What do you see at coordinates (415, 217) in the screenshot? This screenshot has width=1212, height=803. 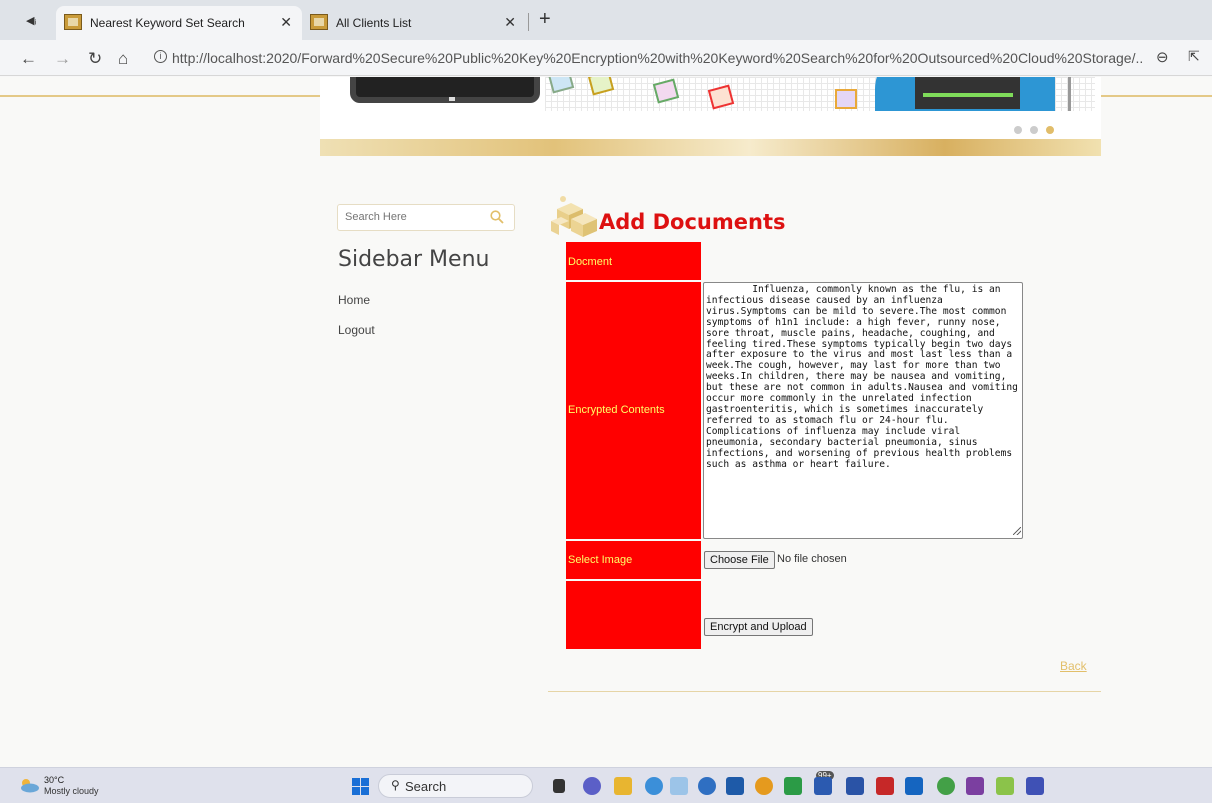 I see `search-input` at bounding box center [415, 217].